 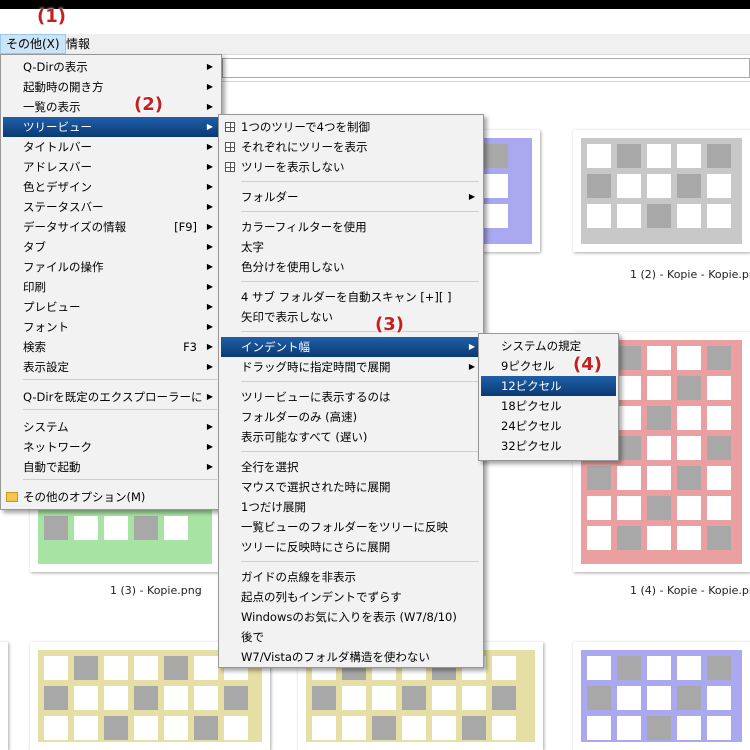 What do you see at coordinates (34, 347) in the screenshot?
I see `menu-item-label: 検索` at bounding box center [34, 347].